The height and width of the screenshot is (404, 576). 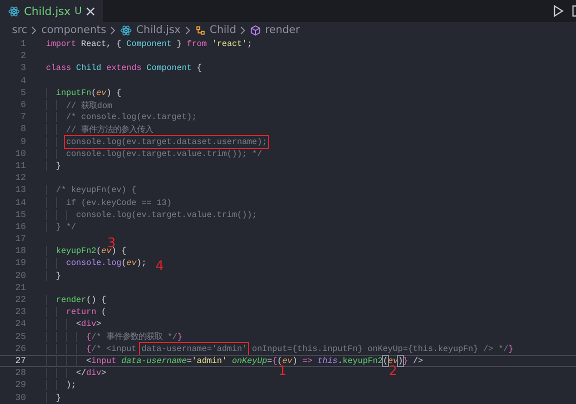 I want to click on code-token: 'admin', so click(x=209, y=361).